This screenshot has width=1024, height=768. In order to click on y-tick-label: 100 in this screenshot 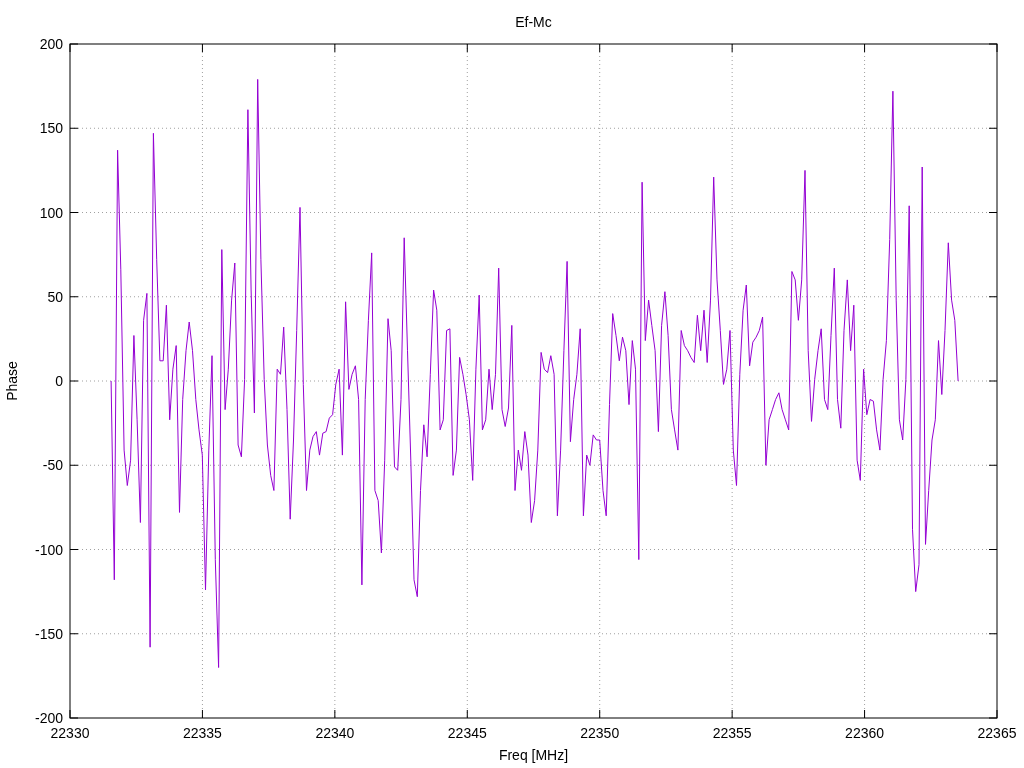, I will do `click(51, 212)`.